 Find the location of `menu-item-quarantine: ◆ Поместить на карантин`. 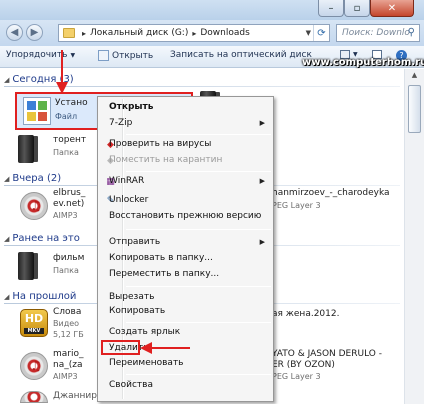

menu-item-quarantine: ◆ Поместить на карантин is located at coordinates (186, 161).